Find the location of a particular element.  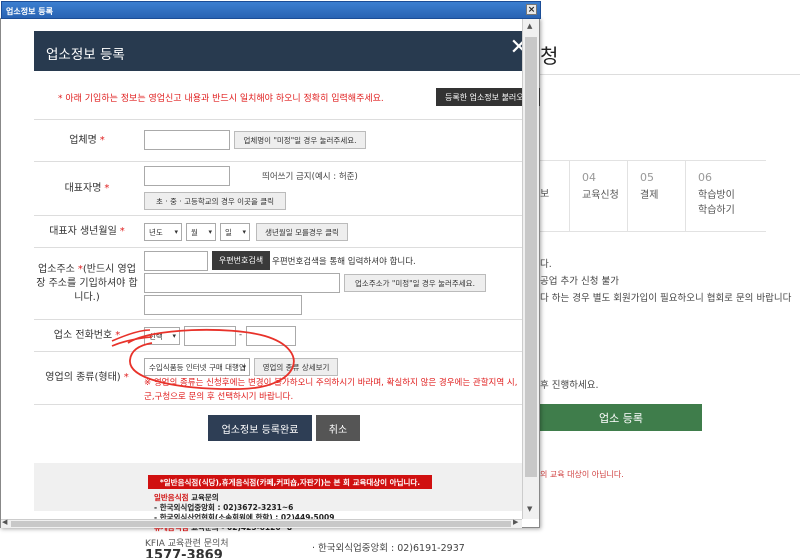

address-label: 업소주소 *(반드시 영업장 주소를 기입하셔야 합니다.) is located at coordinates (87, 283).